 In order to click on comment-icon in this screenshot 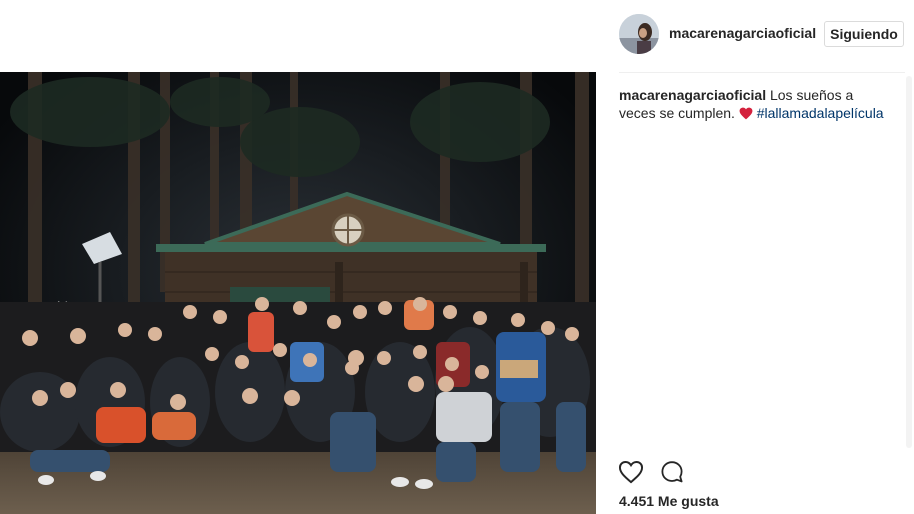, I will do `click(672, 472)`.